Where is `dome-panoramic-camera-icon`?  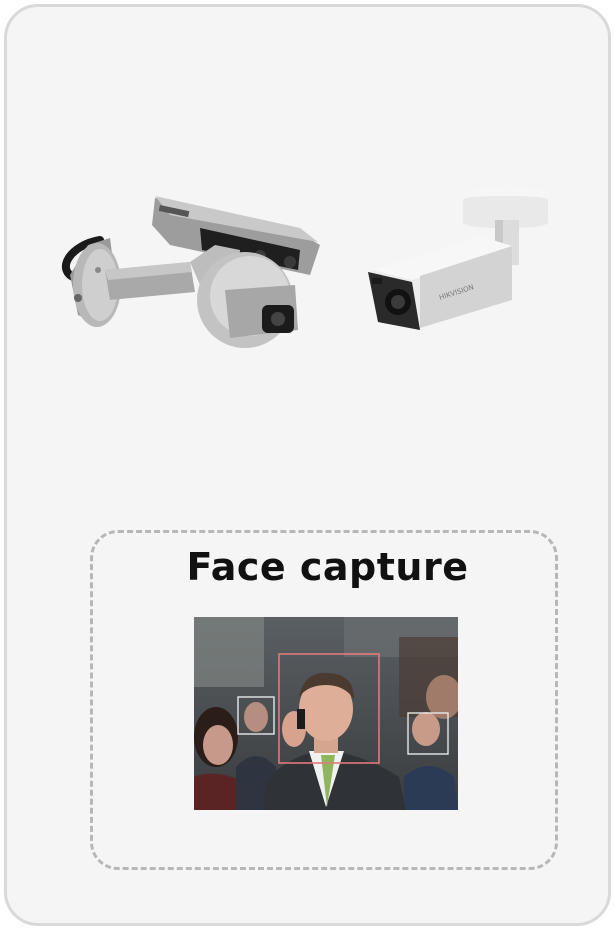 dome-panoramic-camera-icon is located at coordinates (190, 272).